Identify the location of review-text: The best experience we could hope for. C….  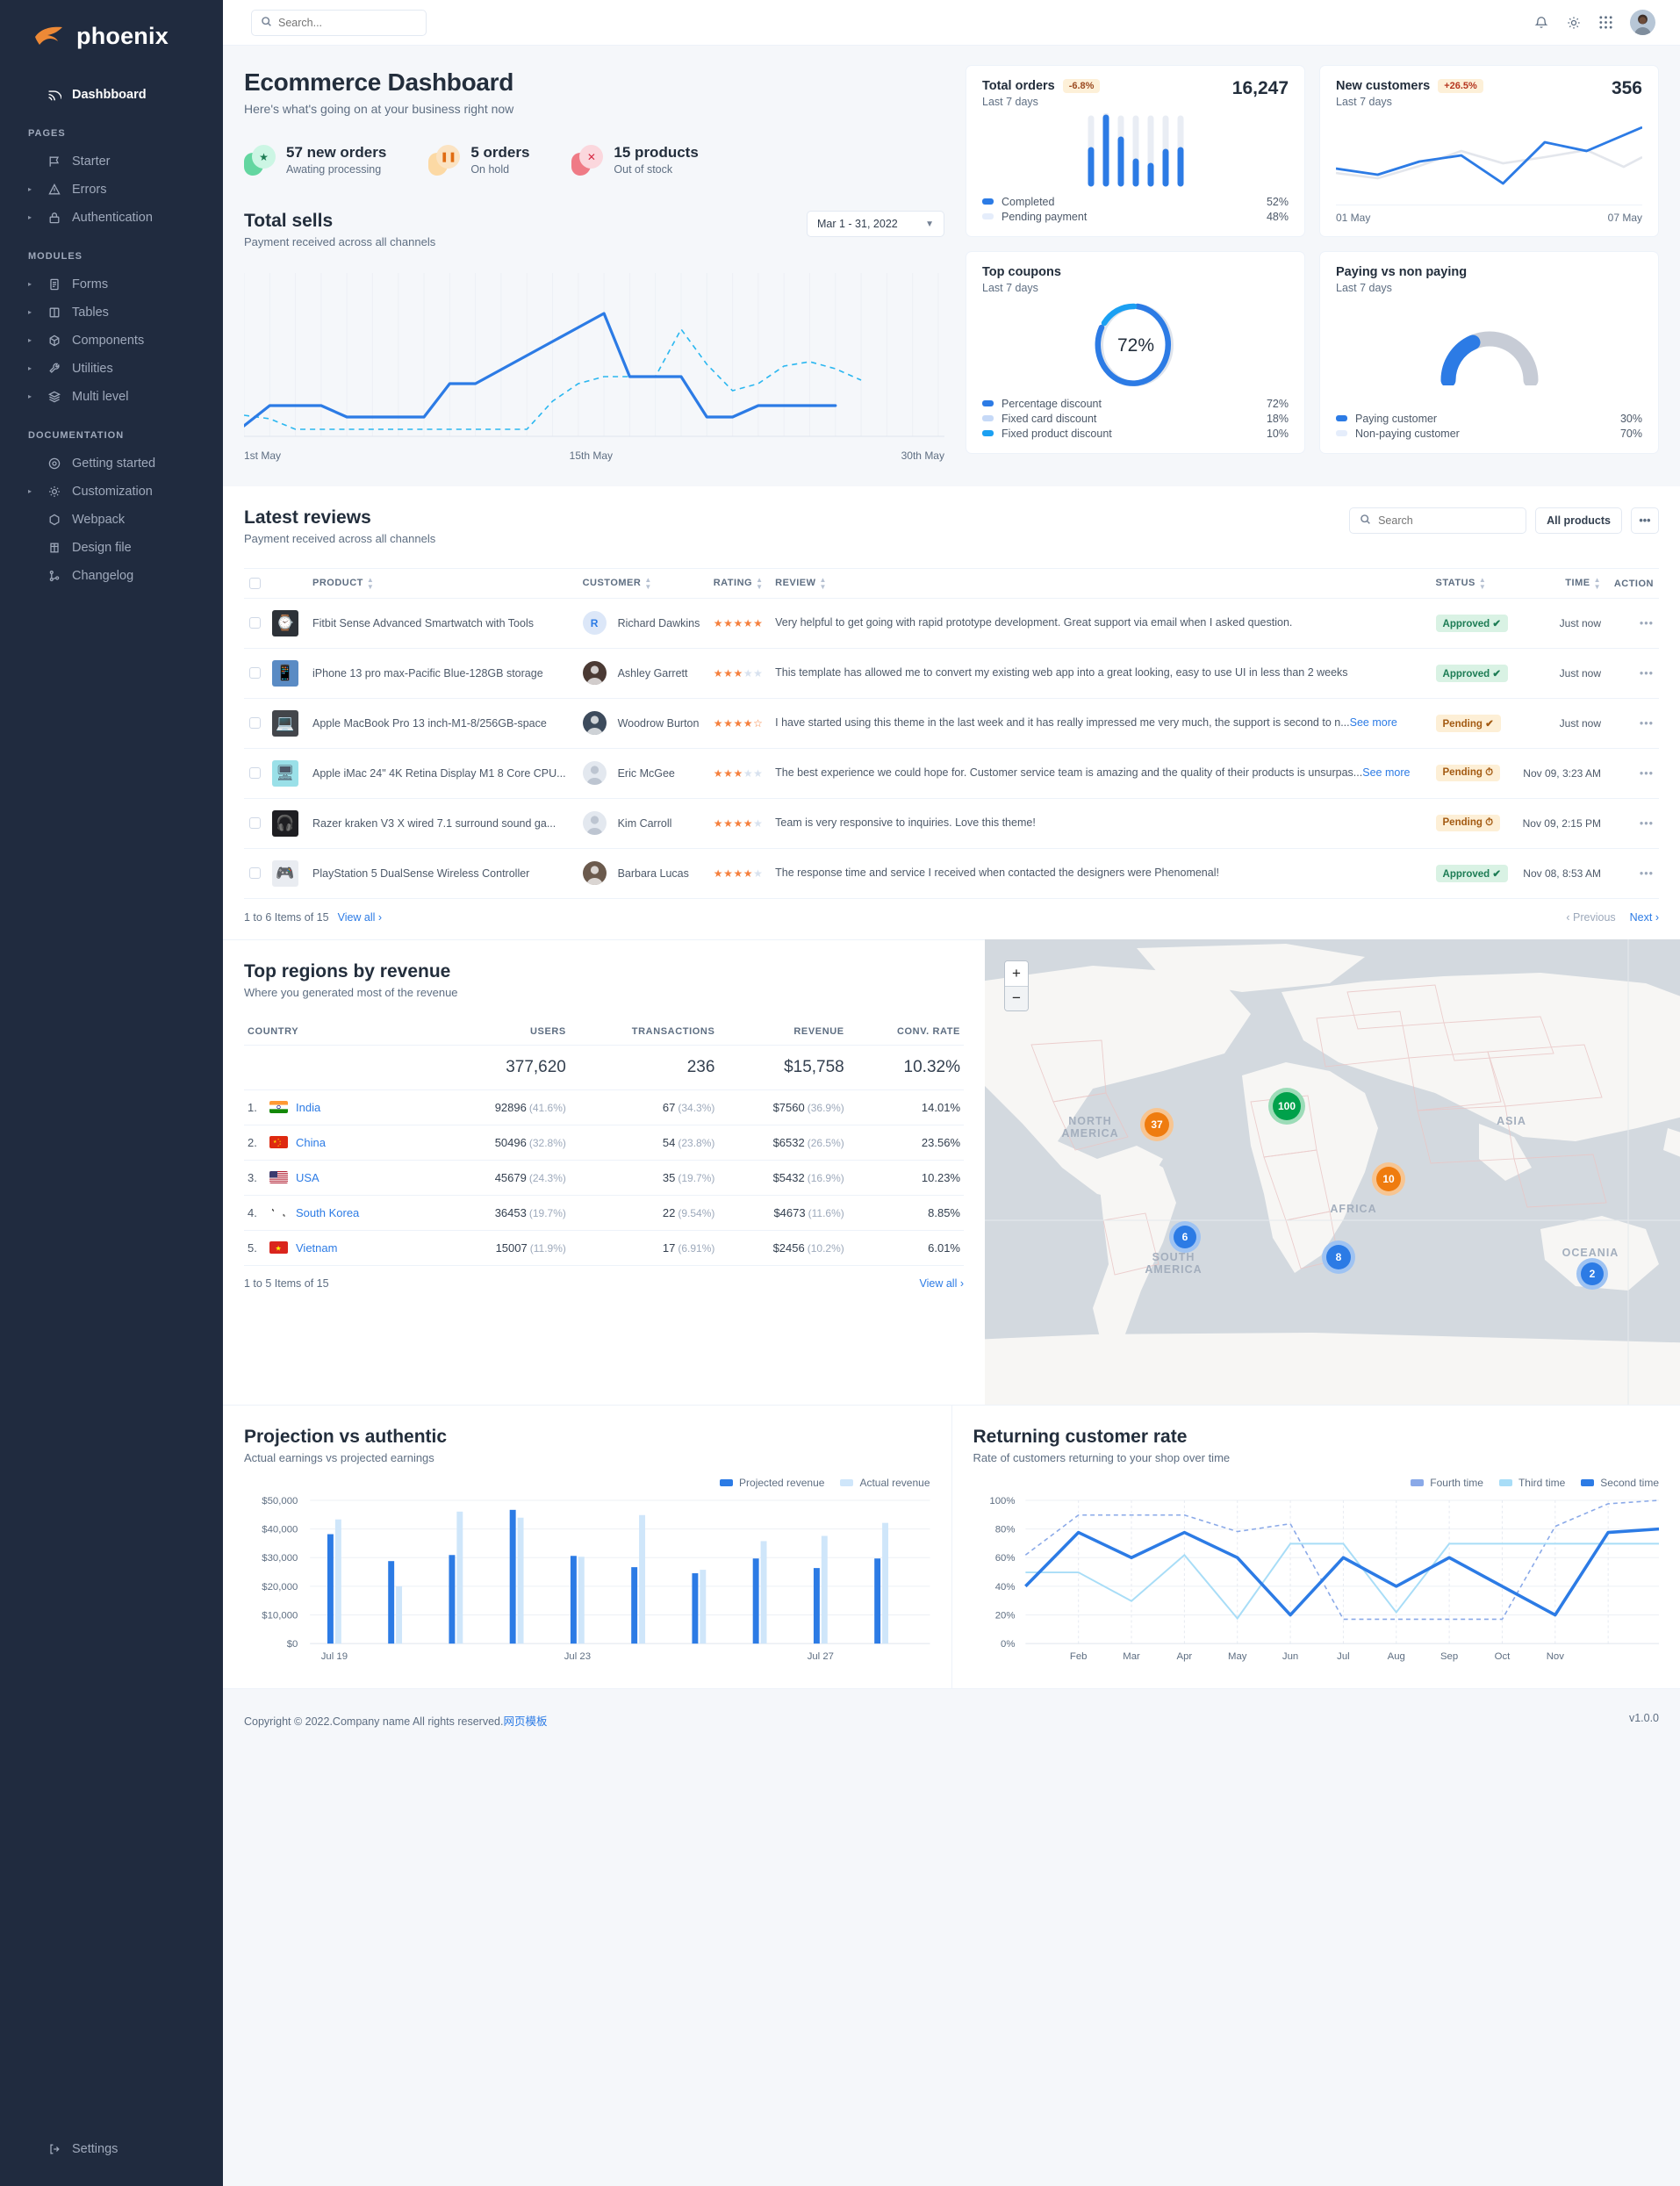
(1093, 773).